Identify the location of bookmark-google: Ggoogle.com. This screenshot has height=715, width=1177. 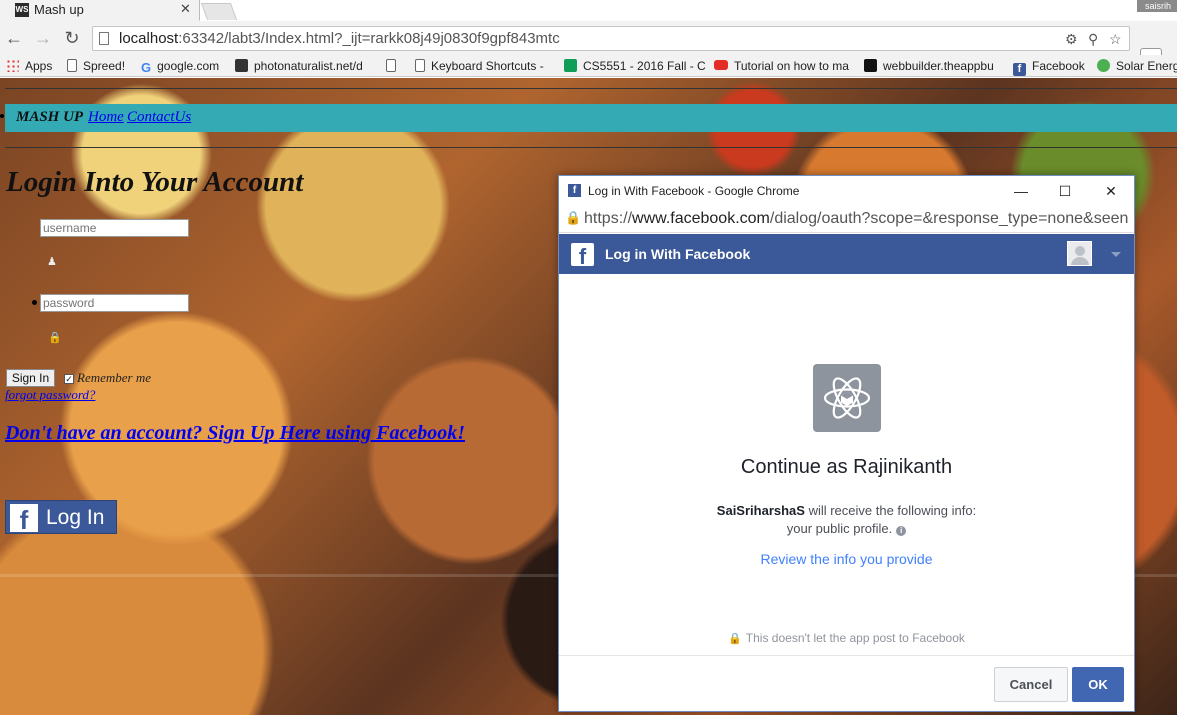
(180, 66).